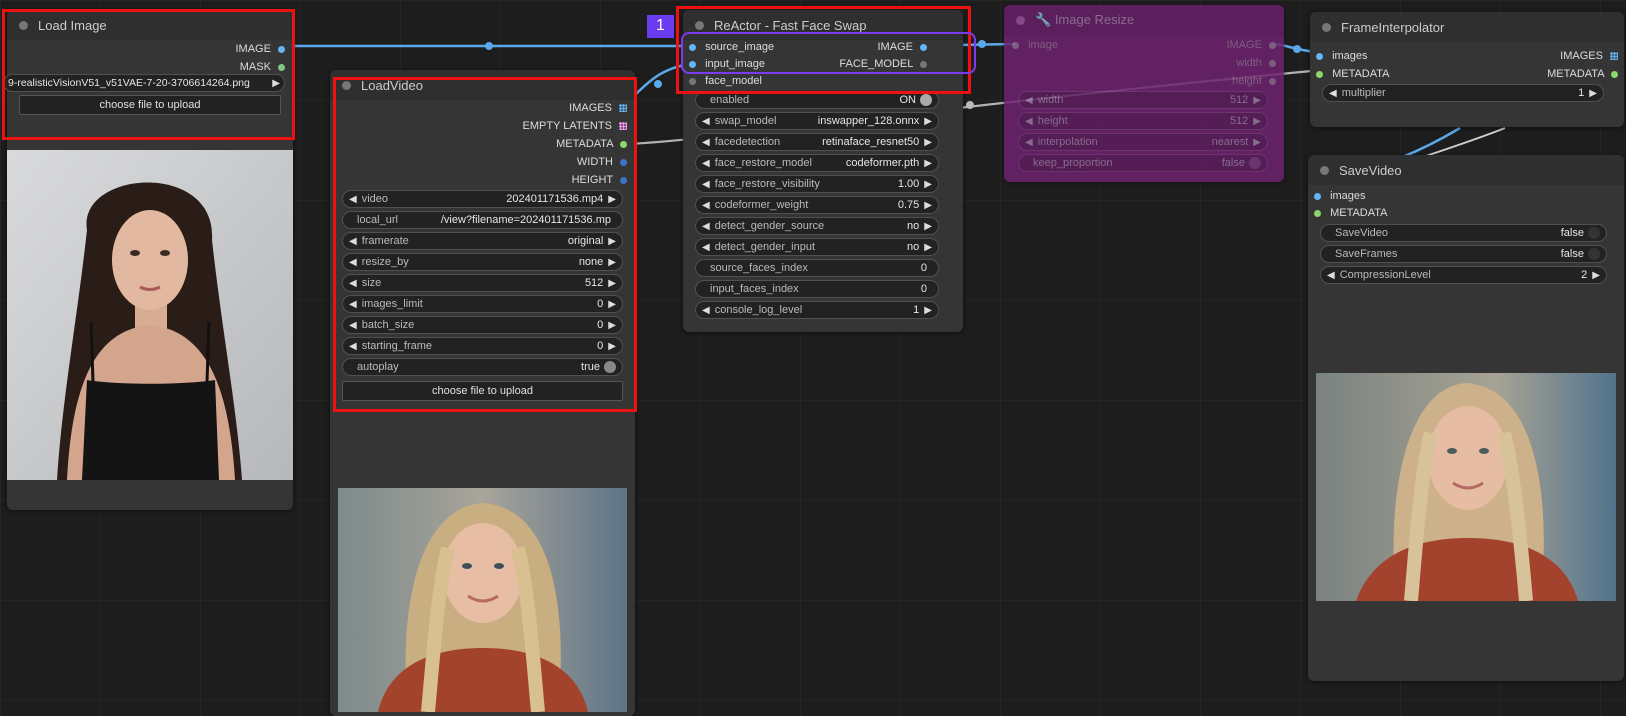 This screenshot has width=1626, height=716. What do you see at coordinates (1463, 275) in the screenshot?
I see `widget-compressionlevel: ◀ CompressionLevel 2 ▶` at bounding box center [1463, 275].